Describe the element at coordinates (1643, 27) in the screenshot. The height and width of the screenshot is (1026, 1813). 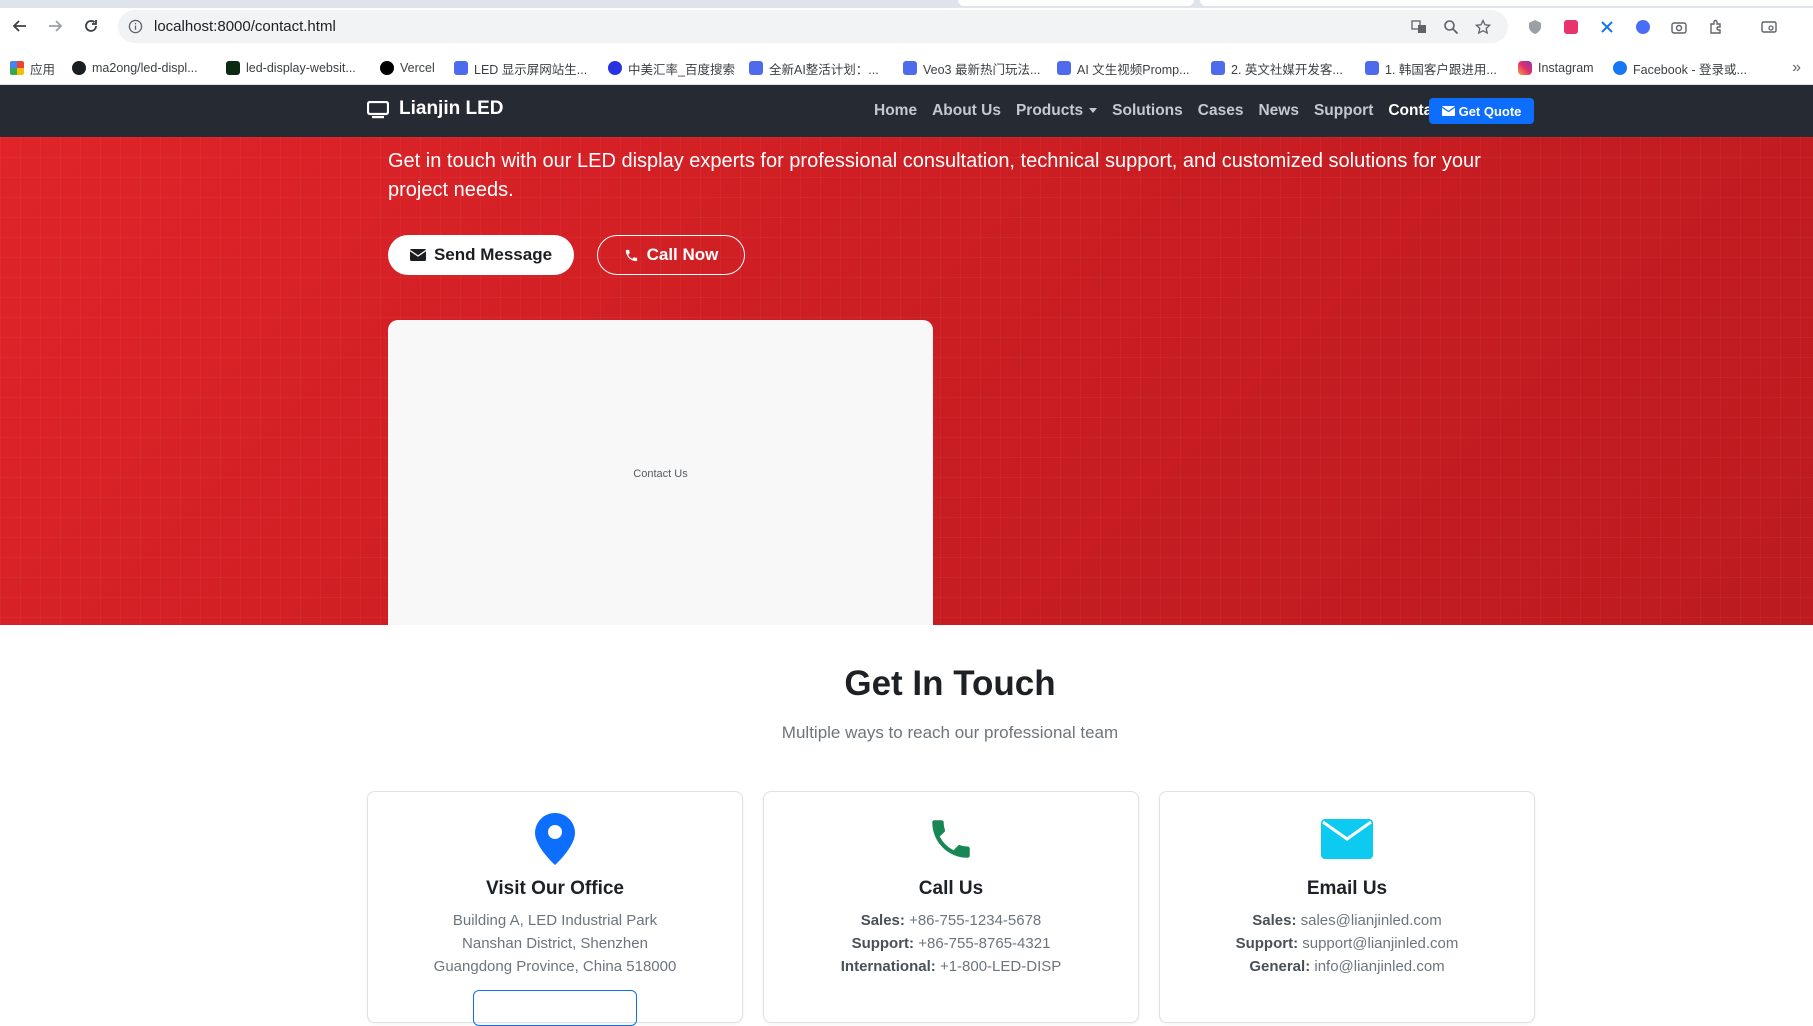
I see `extension-profile-icon` at that location.